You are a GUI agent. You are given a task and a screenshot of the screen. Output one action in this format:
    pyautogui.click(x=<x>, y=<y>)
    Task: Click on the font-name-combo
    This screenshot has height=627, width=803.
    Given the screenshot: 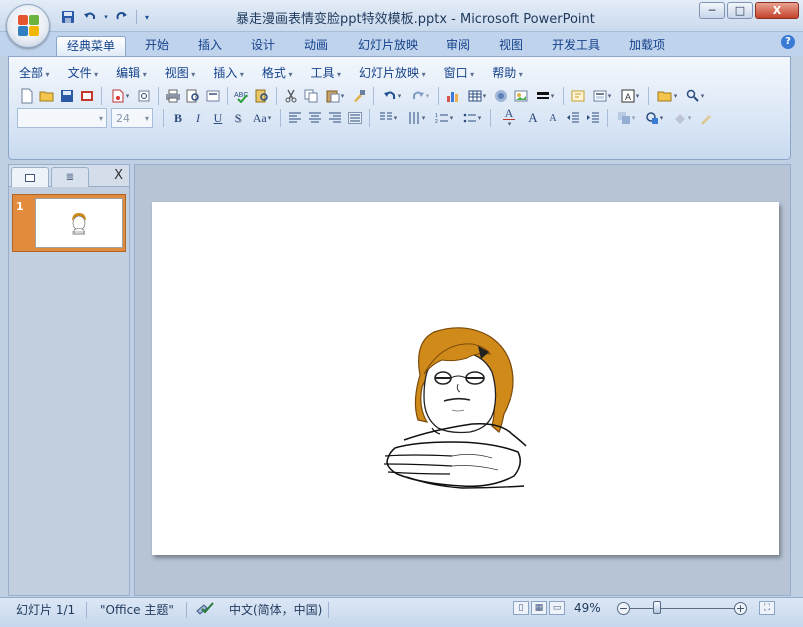 What is the action you would take?
    pyautogui.click(x=62, y=118)
    